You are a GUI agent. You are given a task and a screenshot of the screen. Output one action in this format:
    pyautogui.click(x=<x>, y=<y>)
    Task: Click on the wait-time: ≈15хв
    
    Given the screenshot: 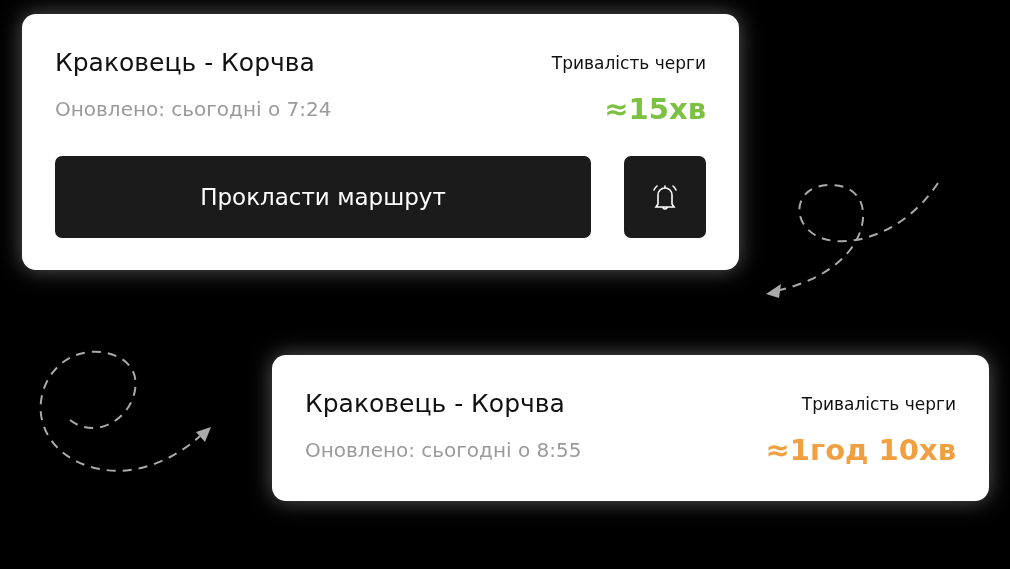 What is the action you would take?
    pyautogui.click(x=655, y=109)
    